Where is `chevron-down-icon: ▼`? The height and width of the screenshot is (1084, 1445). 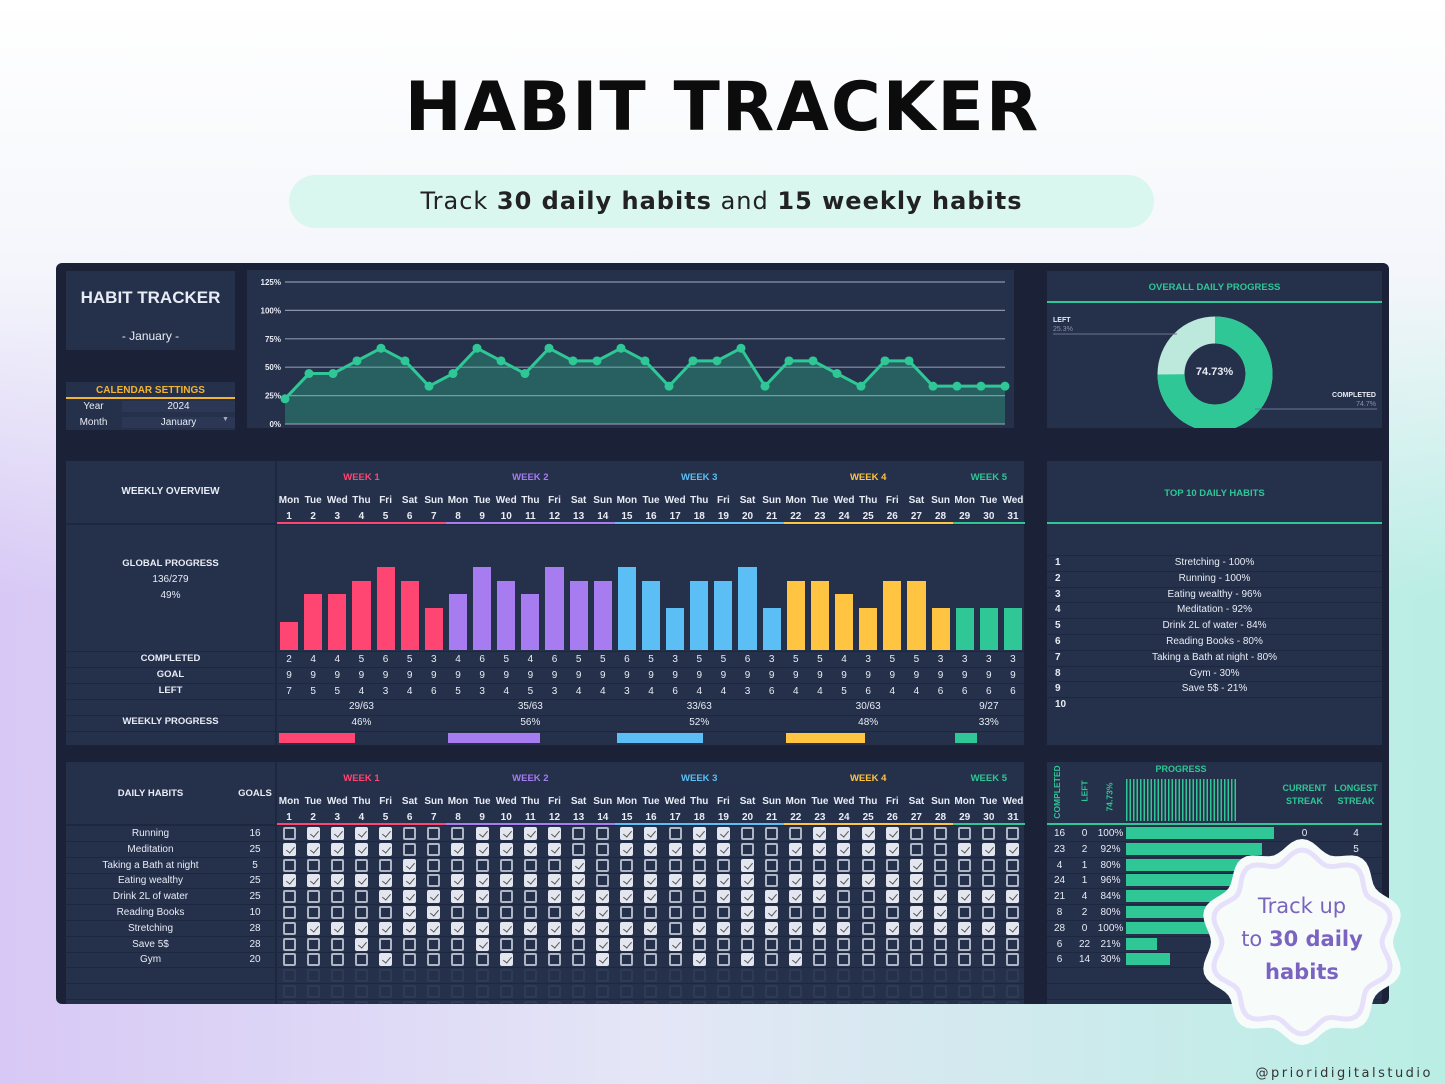
chevron-down-icon: ▼ is located at coordinates (225, 419).